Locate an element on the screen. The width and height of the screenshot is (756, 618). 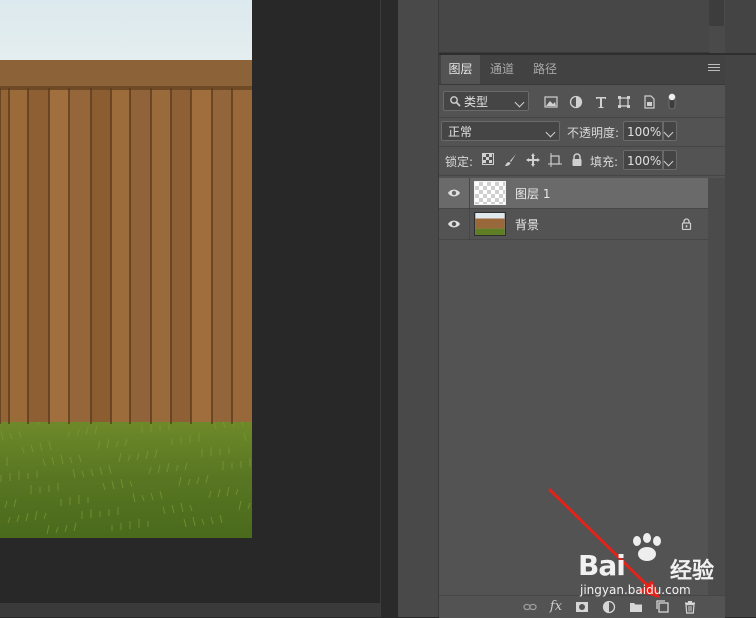
baidu-jingyan-watermark: Bai 经验 jingyan.baidu.com is located at coordinates (653, 567).